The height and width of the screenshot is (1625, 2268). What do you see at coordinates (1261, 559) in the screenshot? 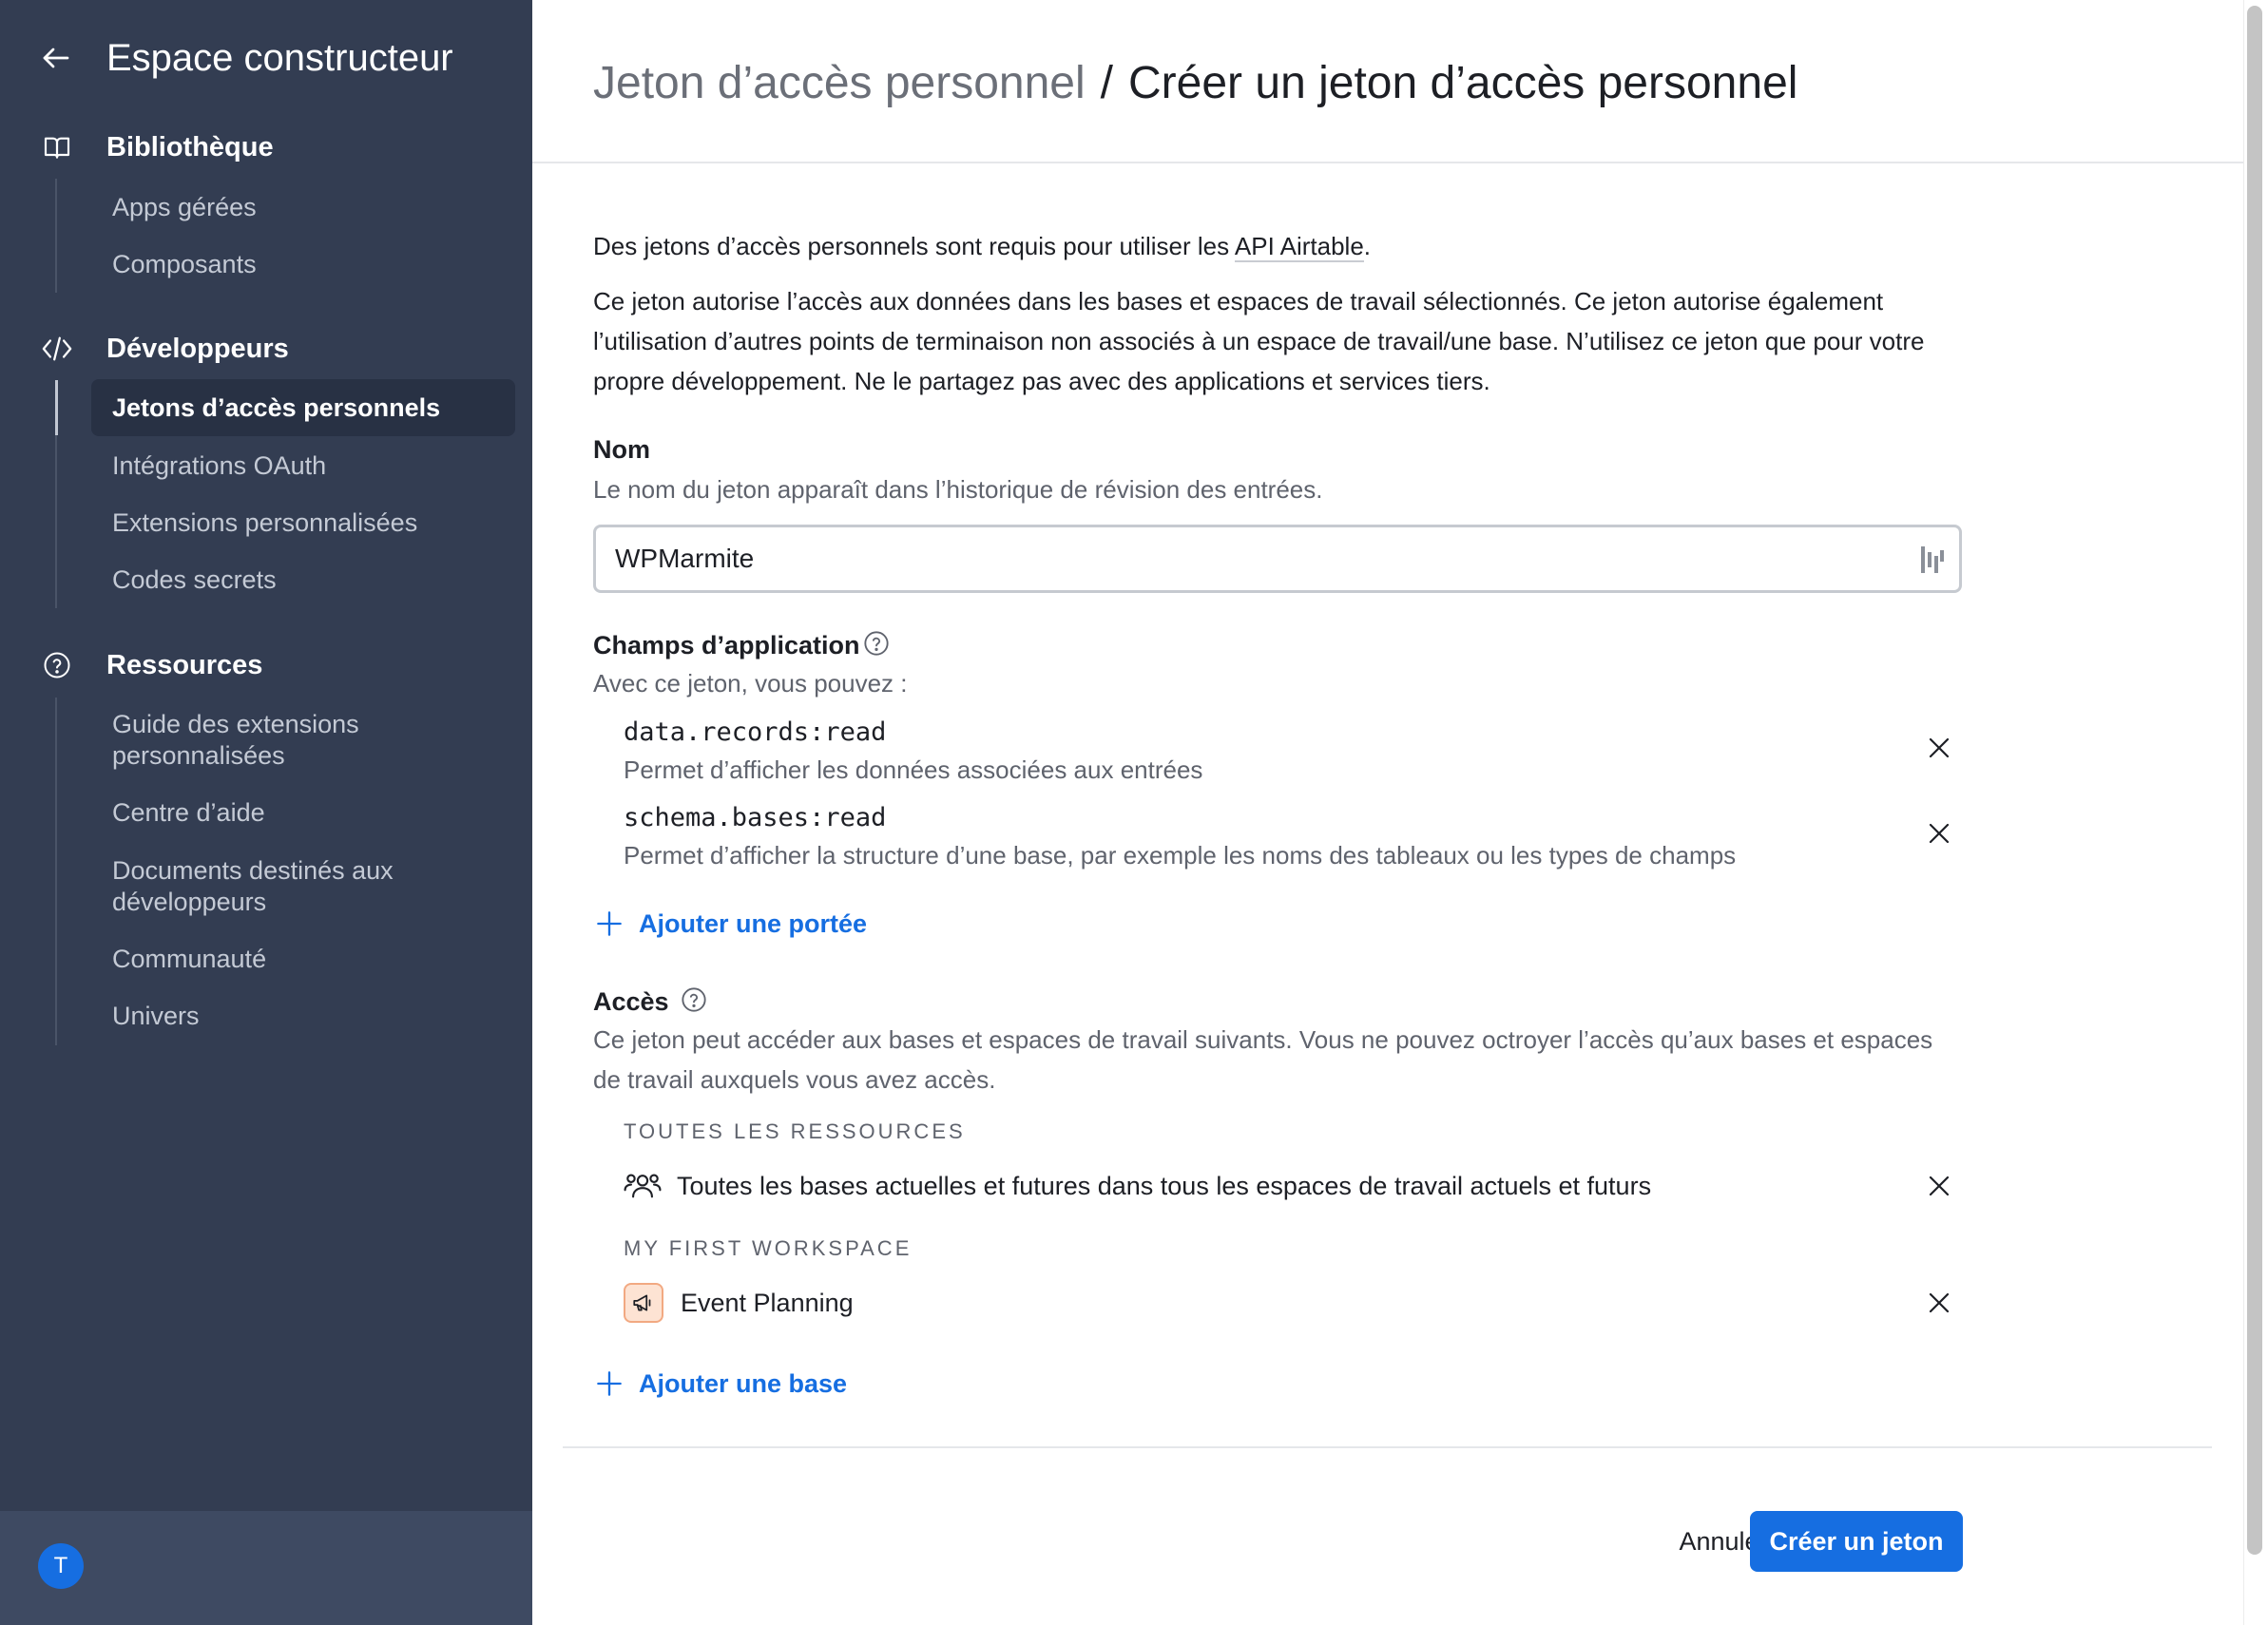
I see `name-input` at bounding box center [1261, 559].